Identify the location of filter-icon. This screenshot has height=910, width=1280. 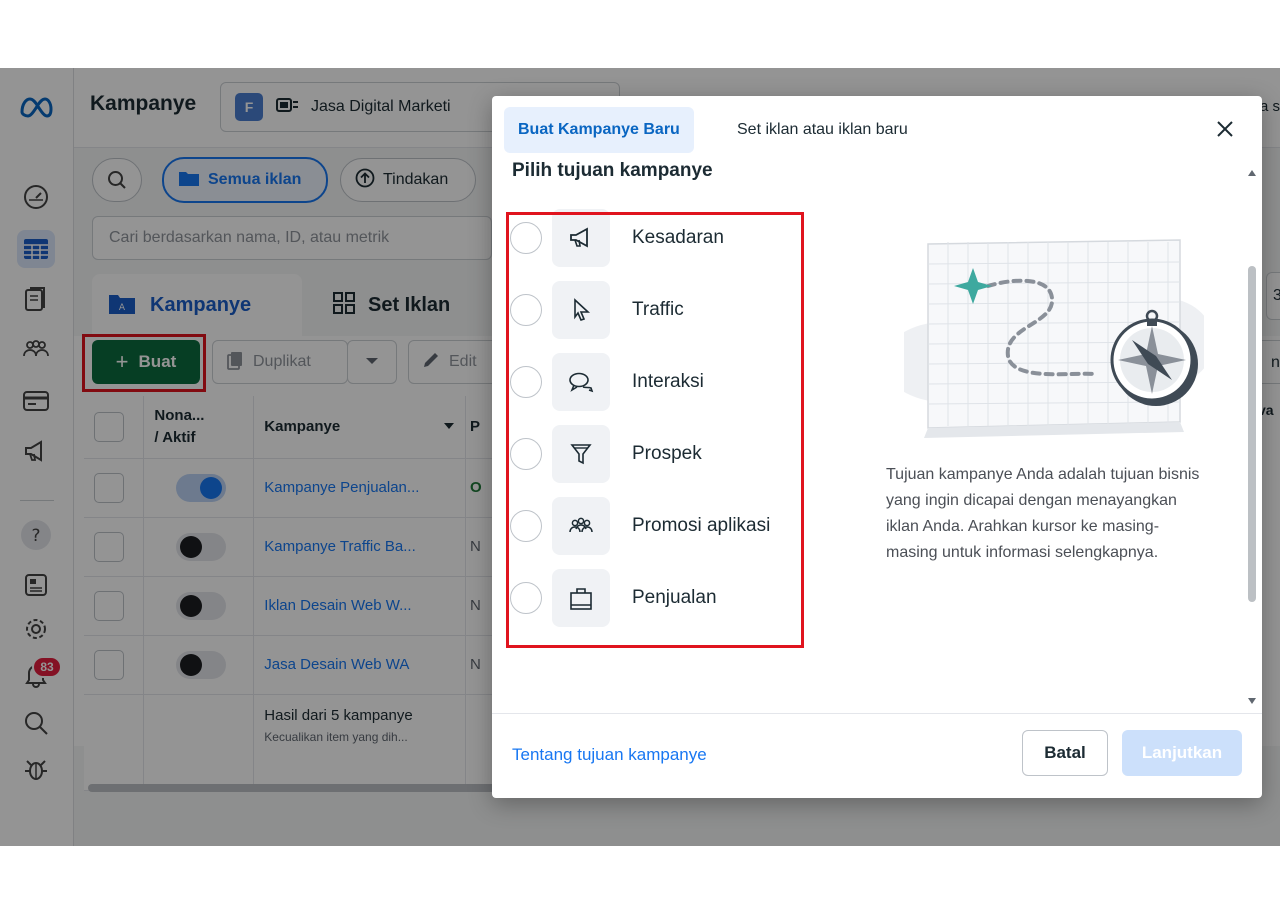
(581, 454).